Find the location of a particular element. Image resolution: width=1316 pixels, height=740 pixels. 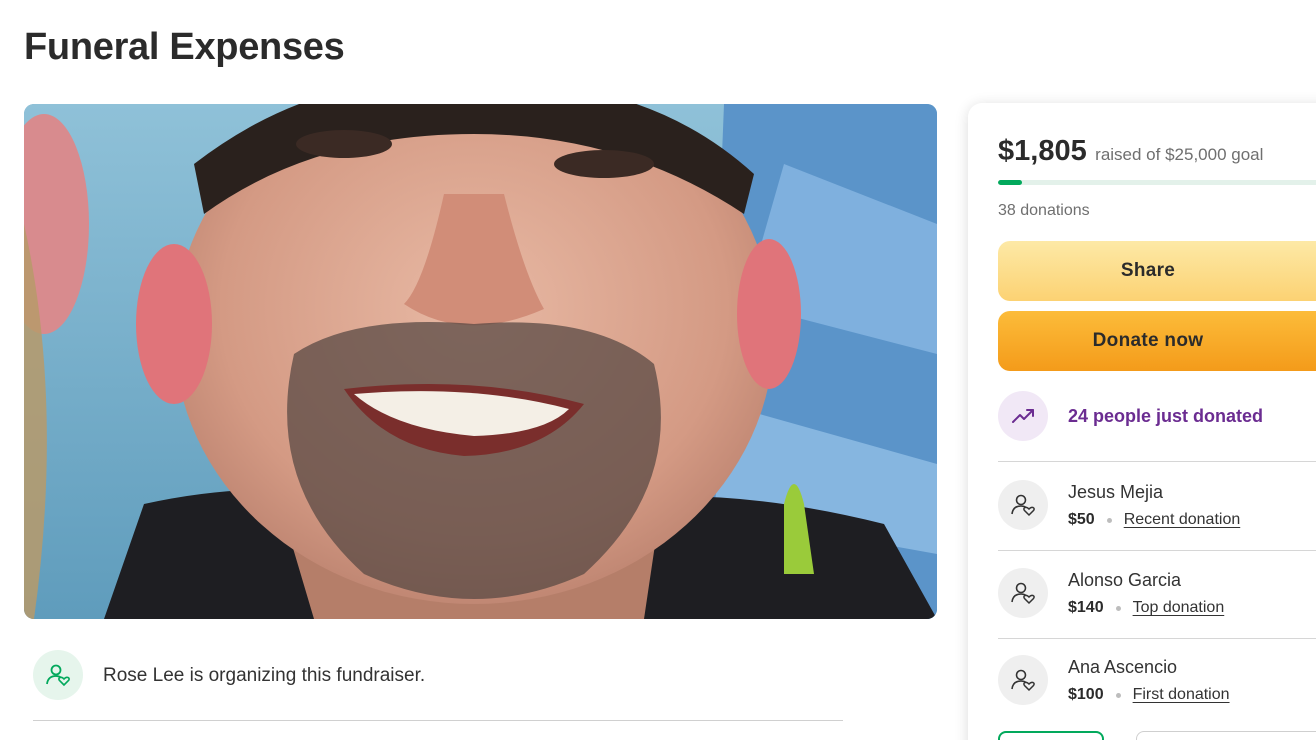

share-button: Share is located at coordinates (1157, 271).